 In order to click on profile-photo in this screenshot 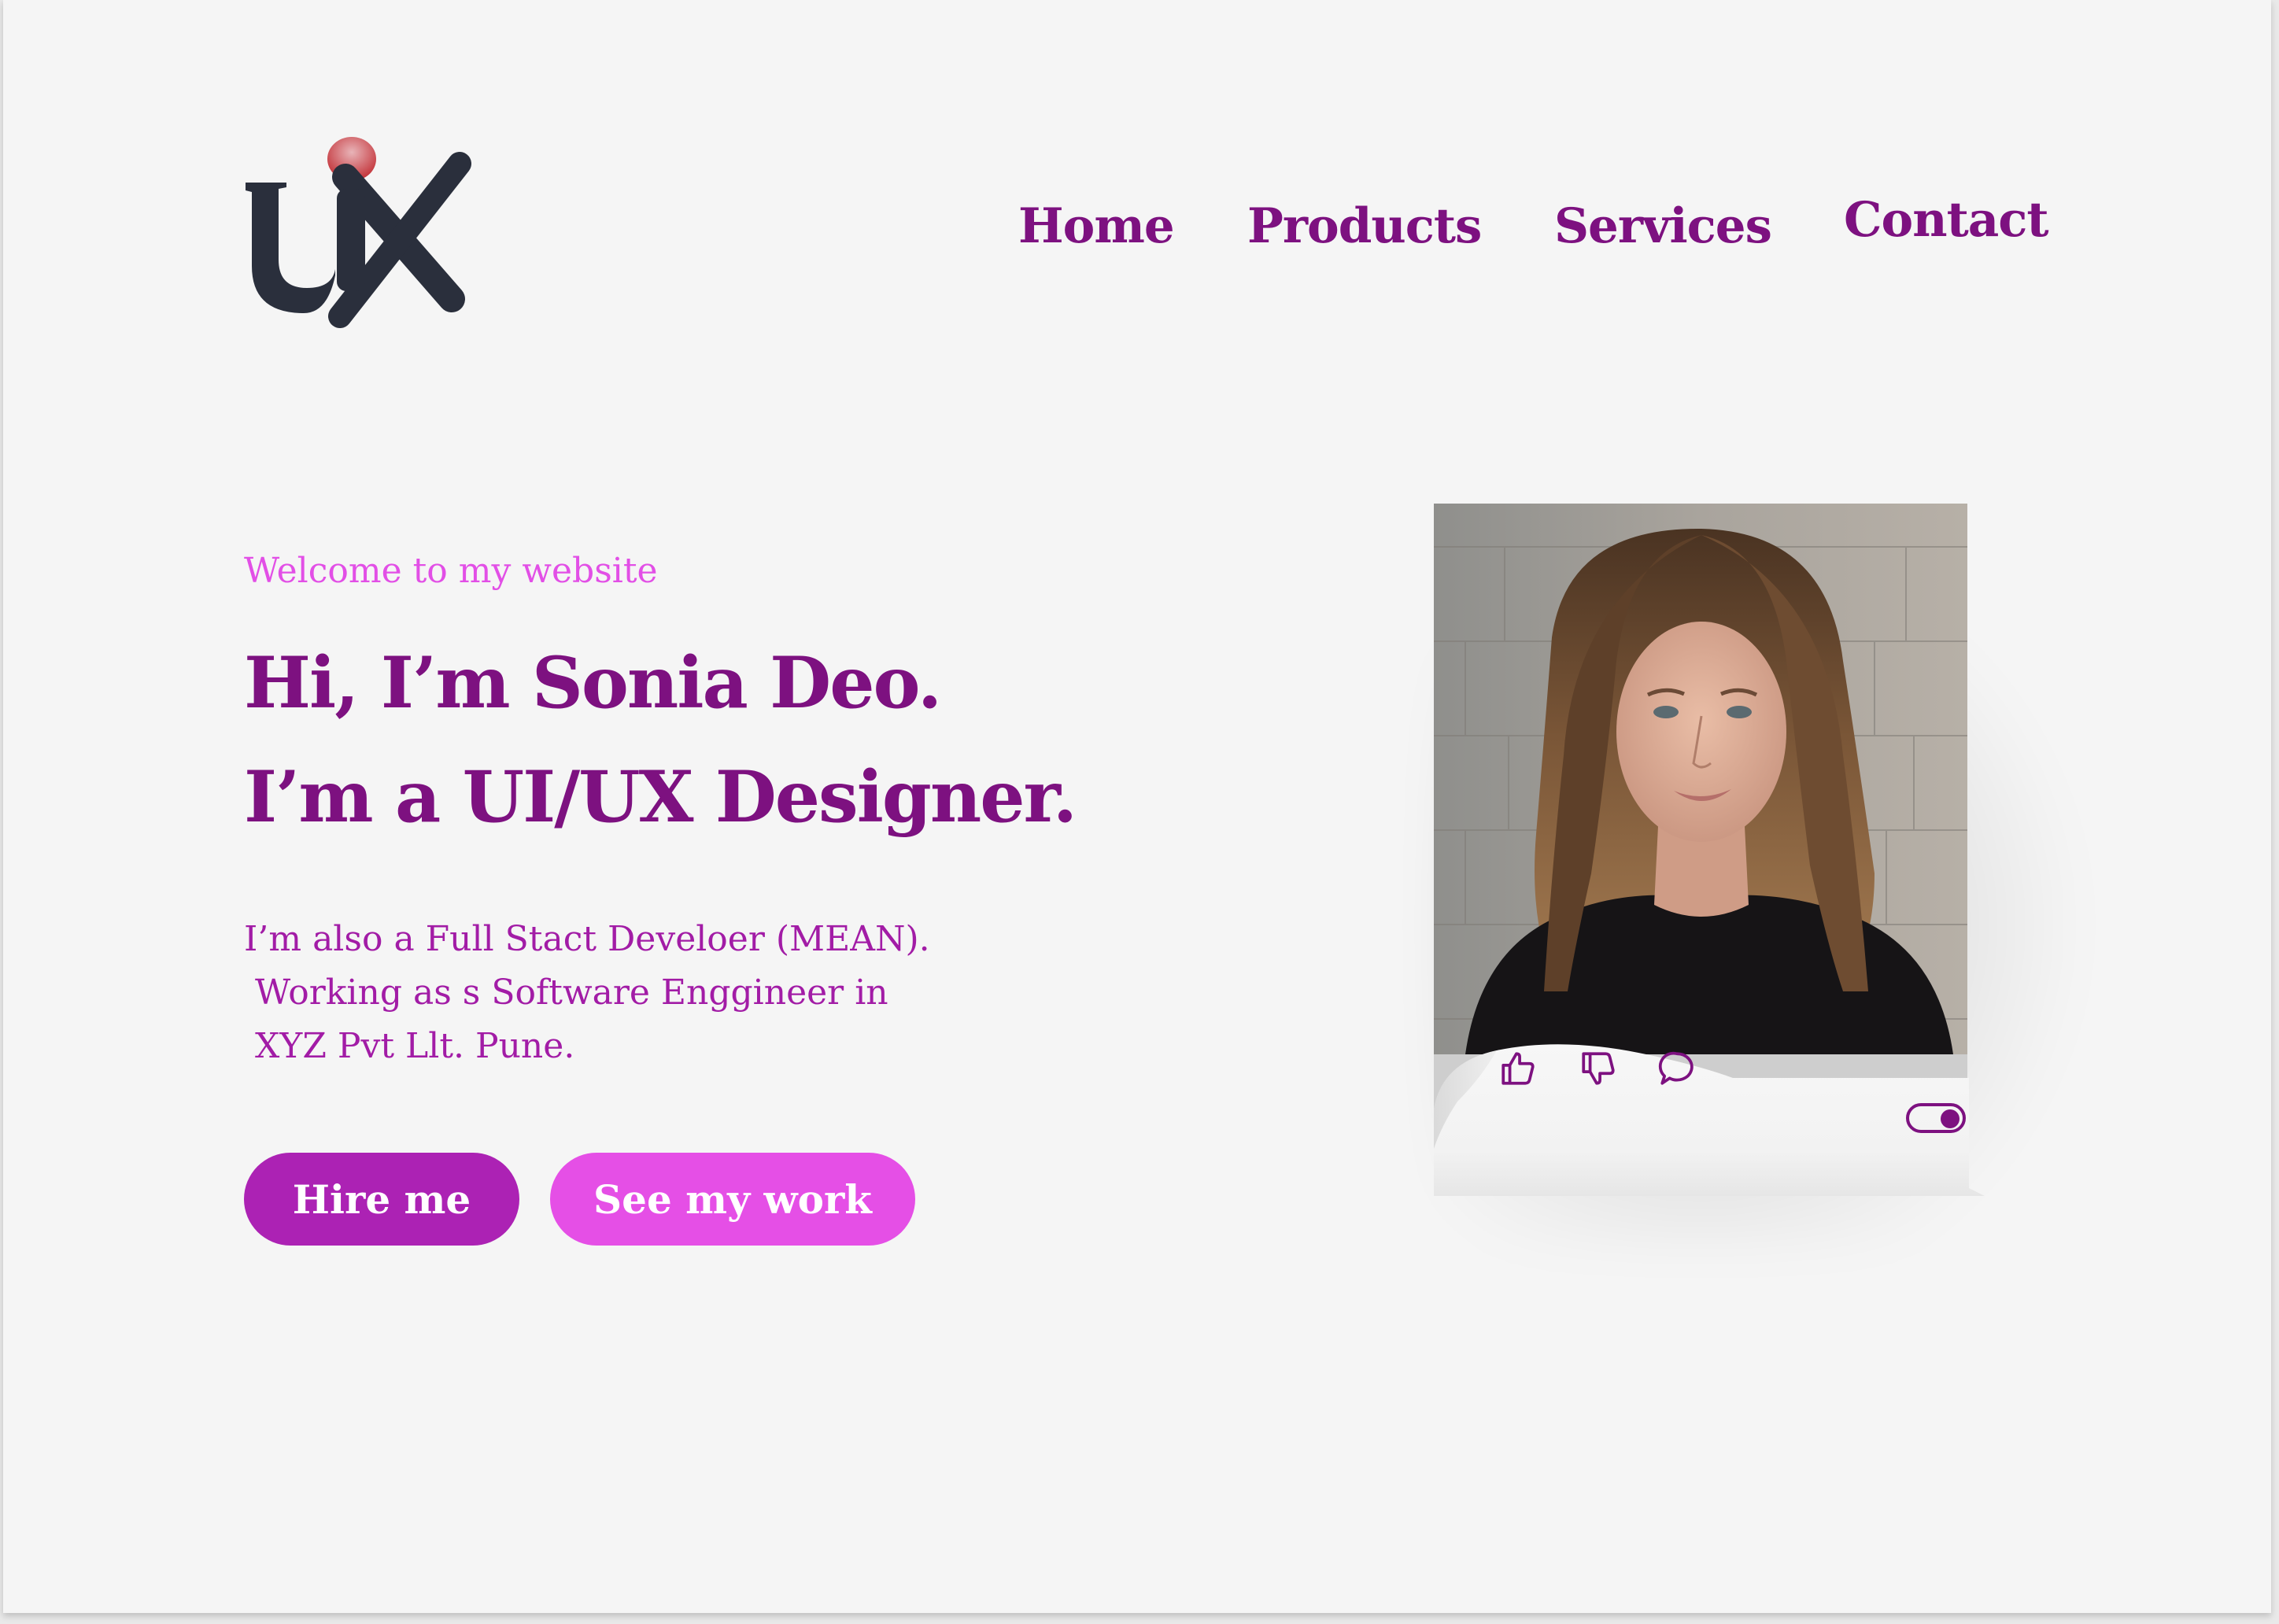, I will do `click(1700, 779)`.